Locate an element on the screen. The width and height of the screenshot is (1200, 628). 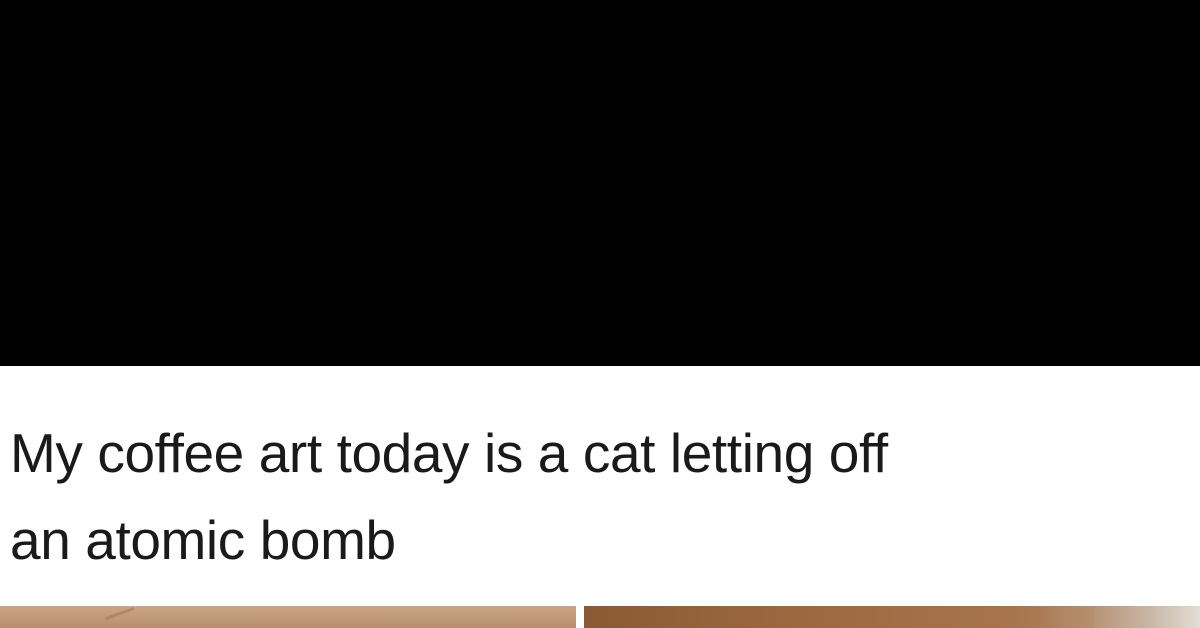
photo-strip is located at coordinates (600, 617).